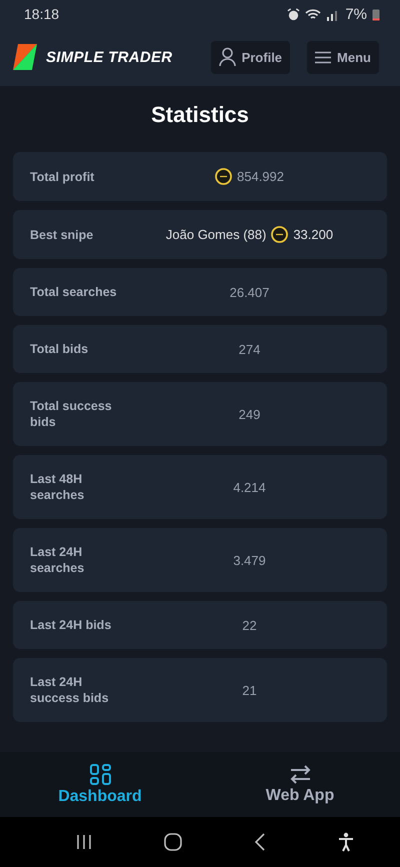 Image resolution: width=400 pixels, height=867 pixels. I want to click on page-title: Statistics, so click(200, 115).